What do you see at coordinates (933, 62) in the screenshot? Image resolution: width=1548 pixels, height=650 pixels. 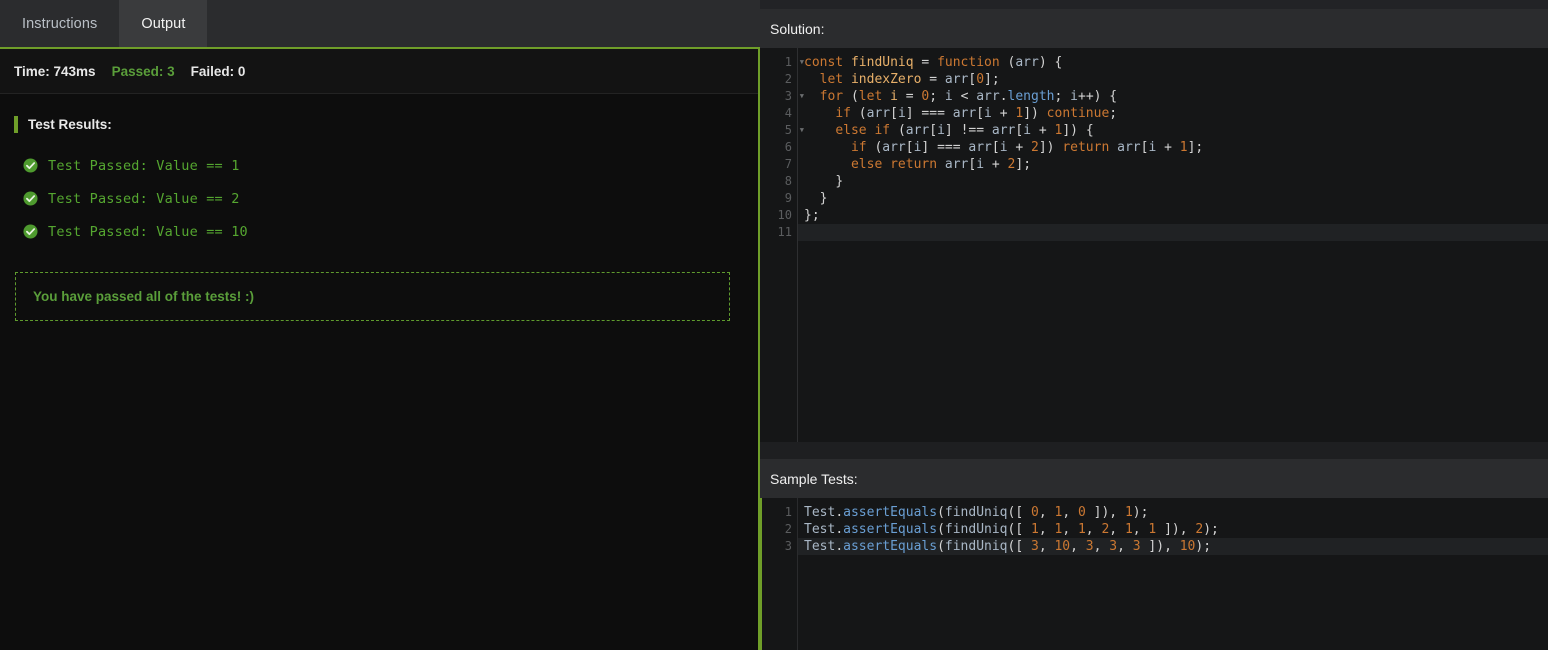 I see `code-line: const findUniq = function (arr) {` at bounding box center [933, 62].